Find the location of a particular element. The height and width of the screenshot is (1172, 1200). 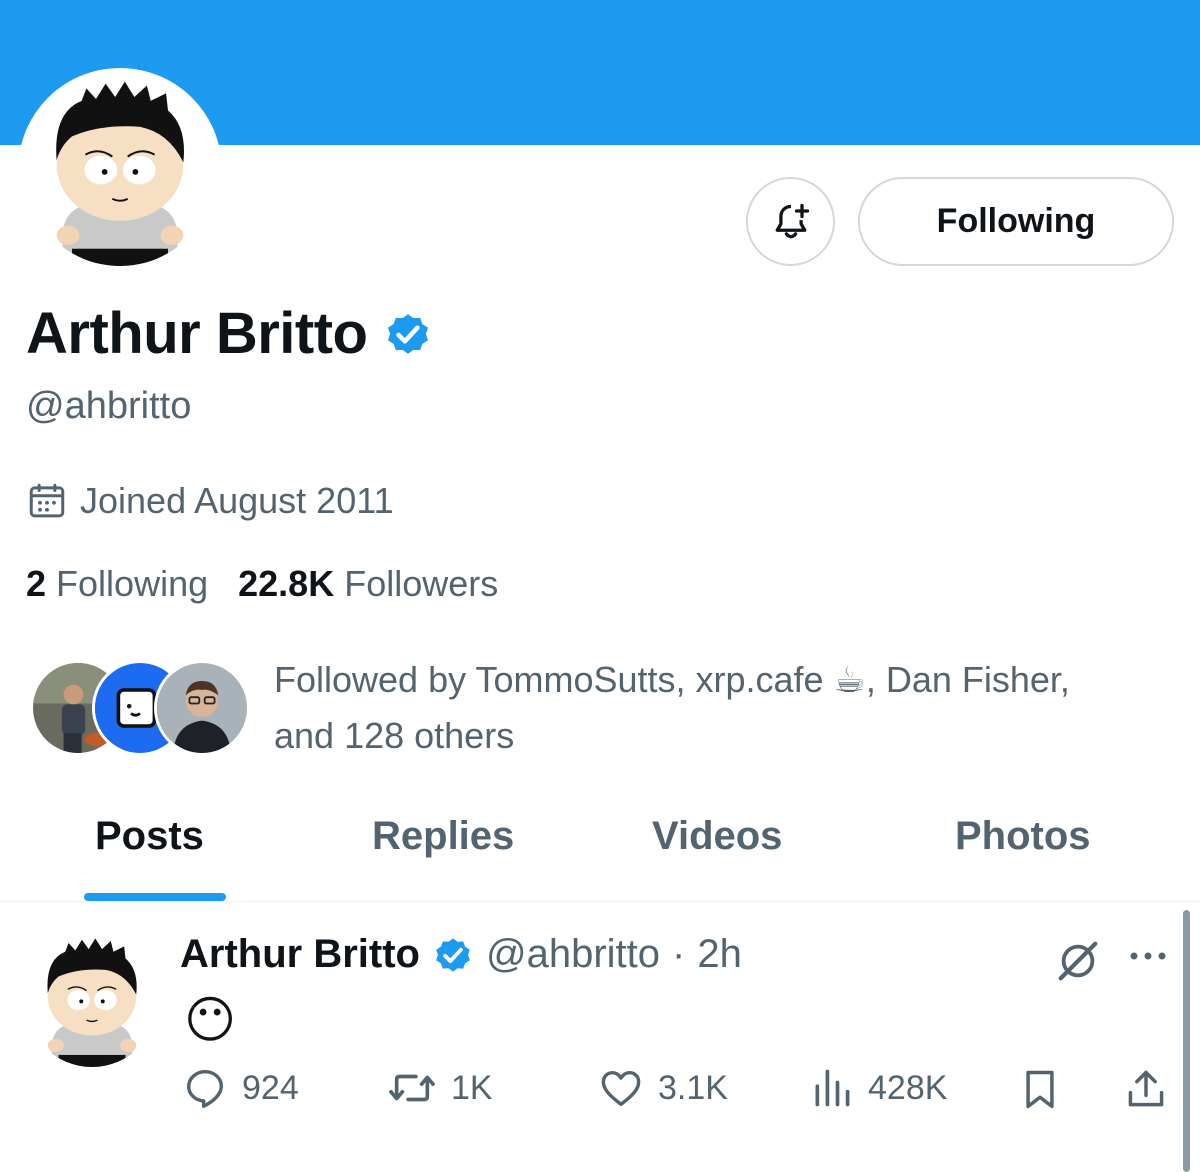

follow-counts: 2 Following 22.8K Followers is located at coordinates (262, 584).